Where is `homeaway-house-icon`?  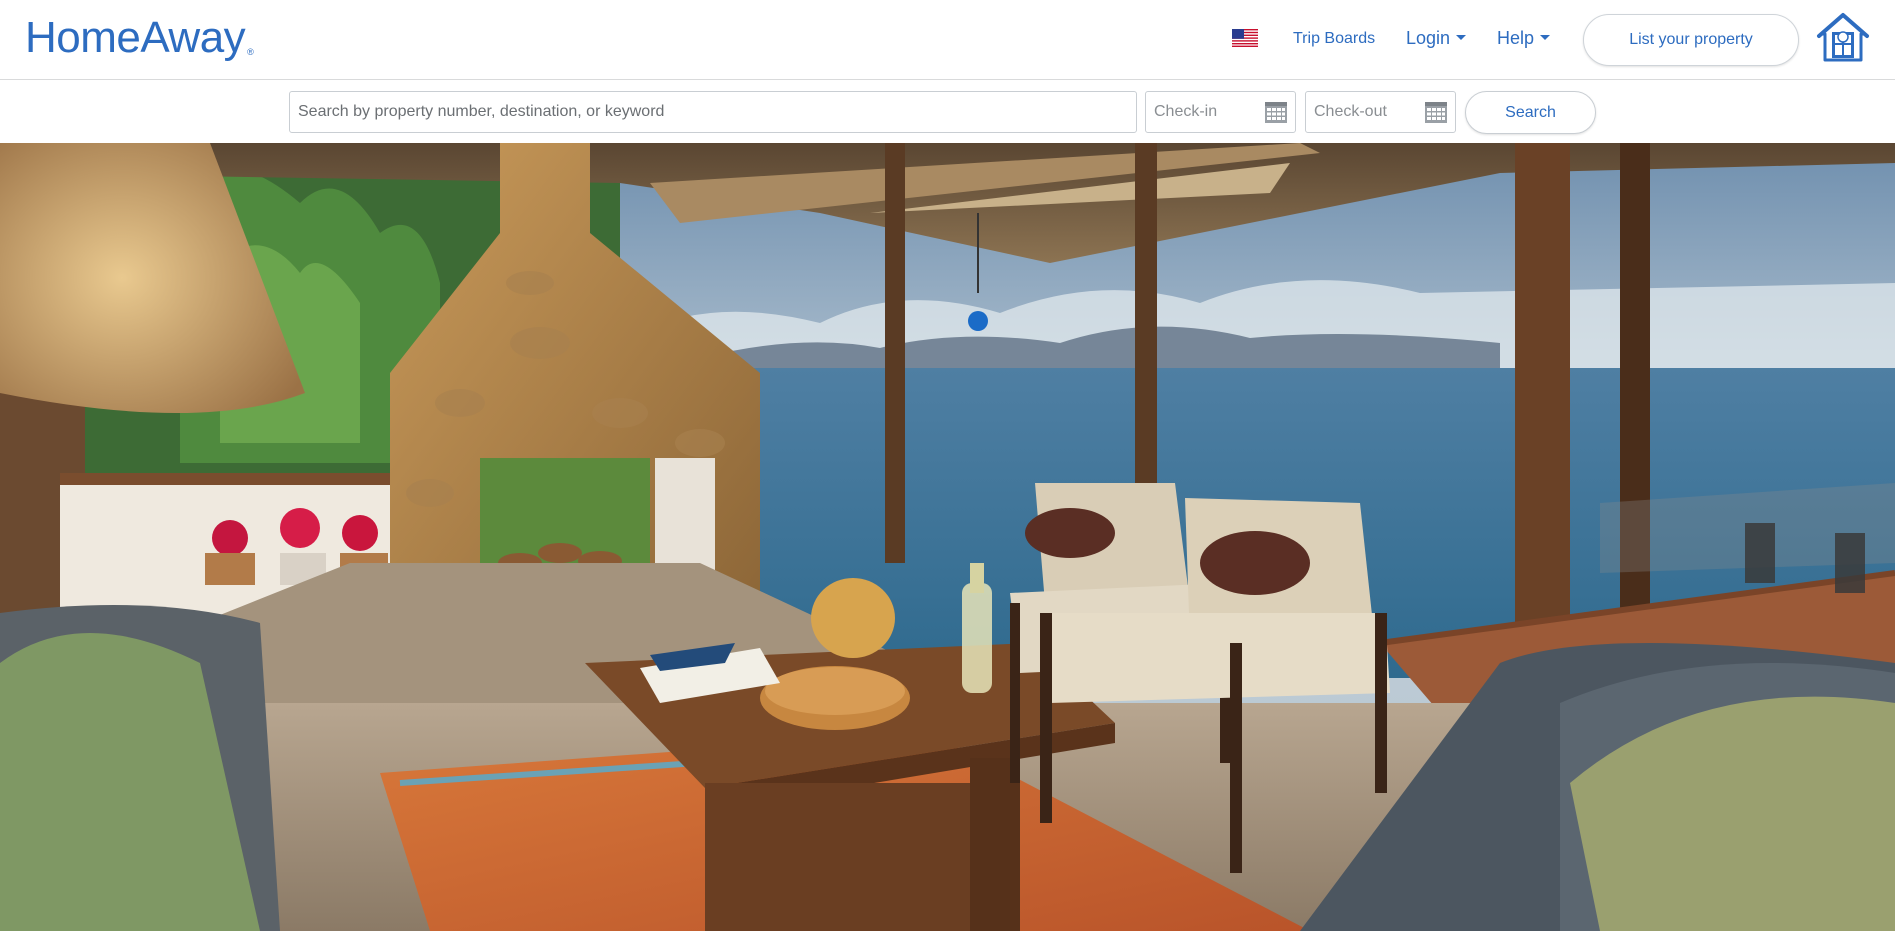 homeaway-house-icon is located at coordinates (1843, 38).